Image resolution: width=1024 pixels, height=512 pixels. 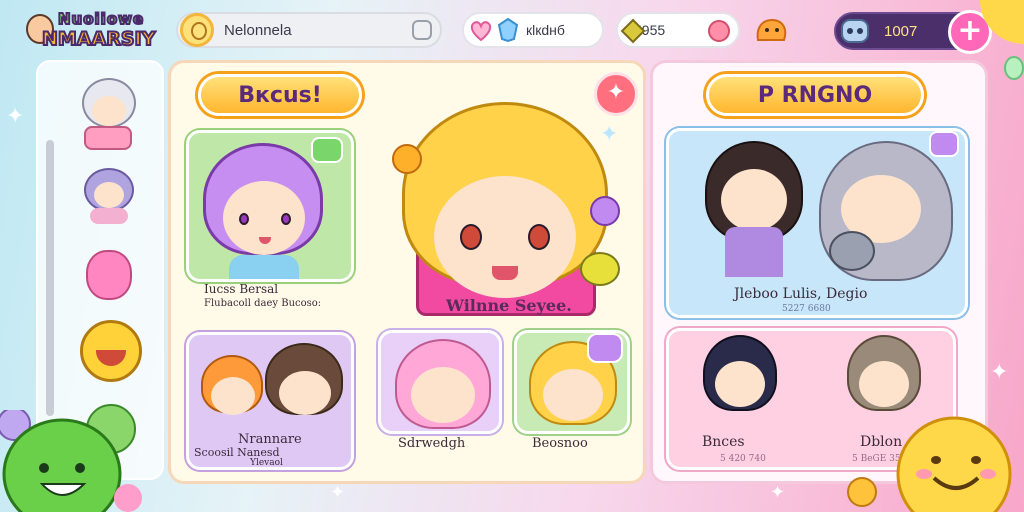 What do you see at coordinates (280, 95) in the screenshot?
I see `main-panel-title-button: Bксus!` at bounding box center [280, 95].